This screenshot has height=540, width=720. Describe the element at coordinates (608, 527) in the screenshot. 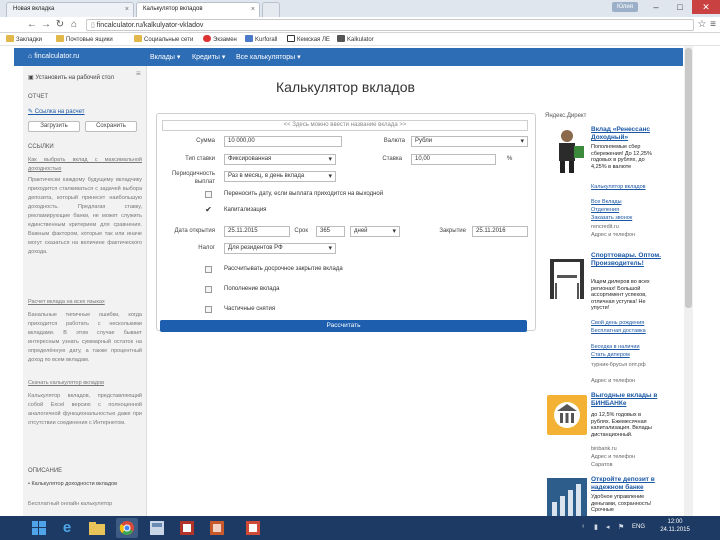

I see `volume-icon: ◂` at that location.